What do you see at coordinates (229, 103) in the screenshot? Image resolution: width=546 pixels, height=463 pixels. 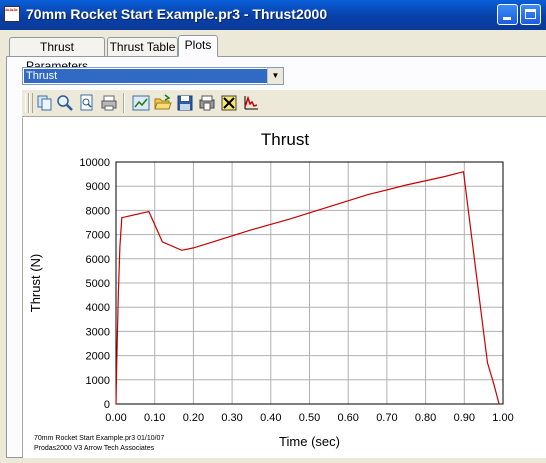 I see `export-icon` at bounding box center [229, 103].